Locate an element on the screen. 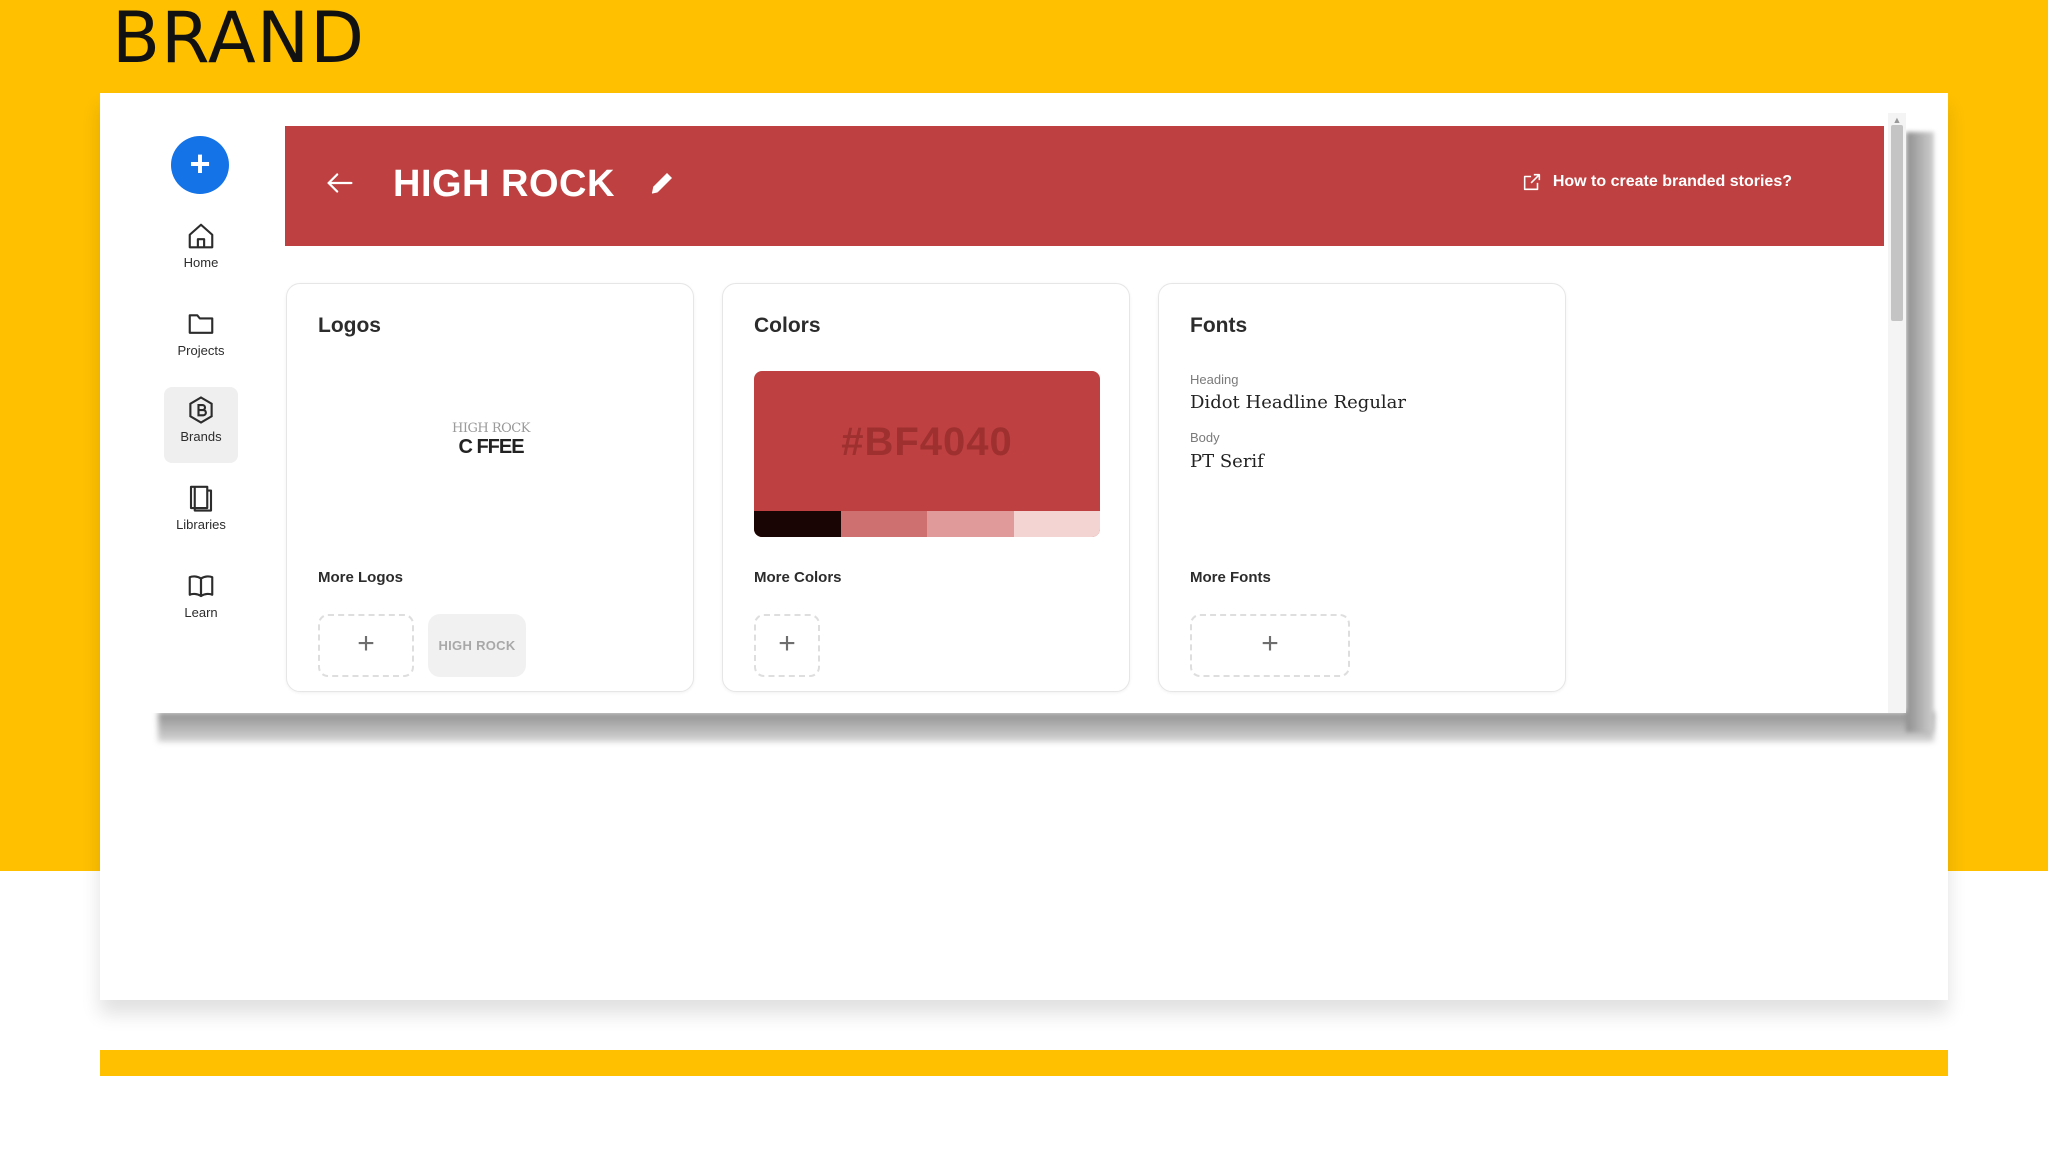 This screenshot has width=2048, height=1152. rail-item-learn: Learn is located at coordinates (201, 601).